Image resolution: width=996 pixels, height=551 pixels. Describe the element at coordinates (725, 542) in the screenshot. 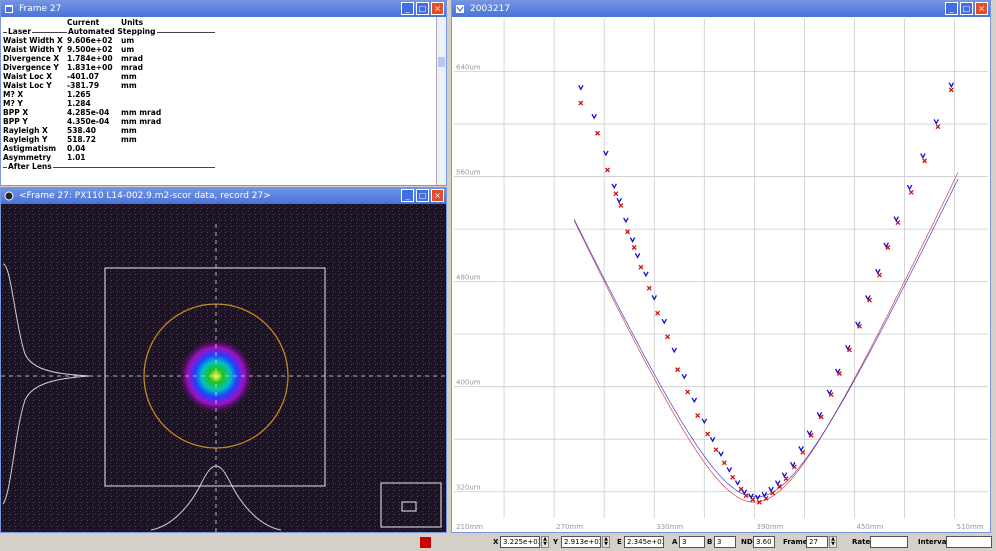

I see `b-field: 3` at that location.